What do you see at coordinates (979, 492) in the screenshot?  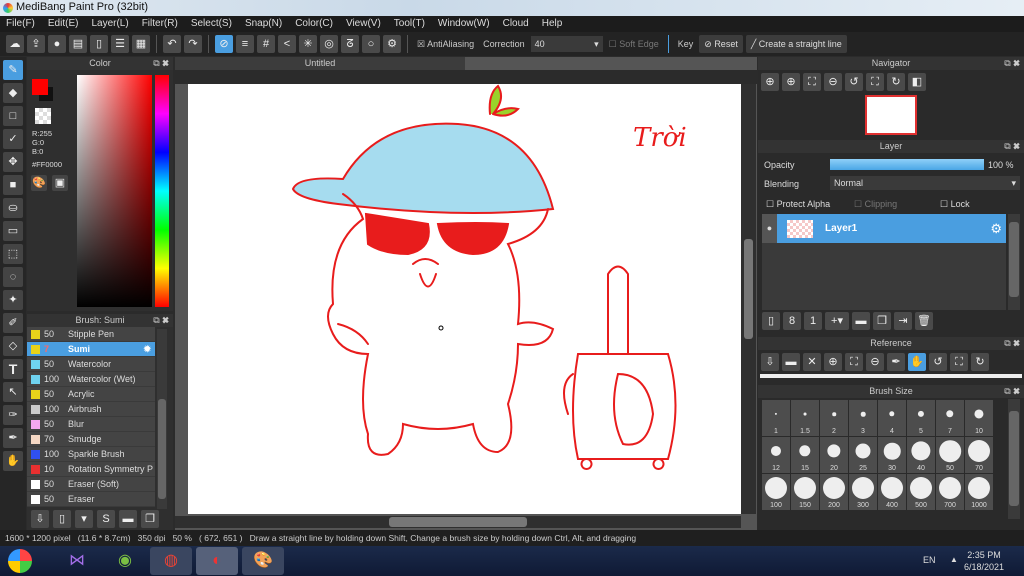 I see `brush-size-option: 1000` at bounding box center [979, 492].